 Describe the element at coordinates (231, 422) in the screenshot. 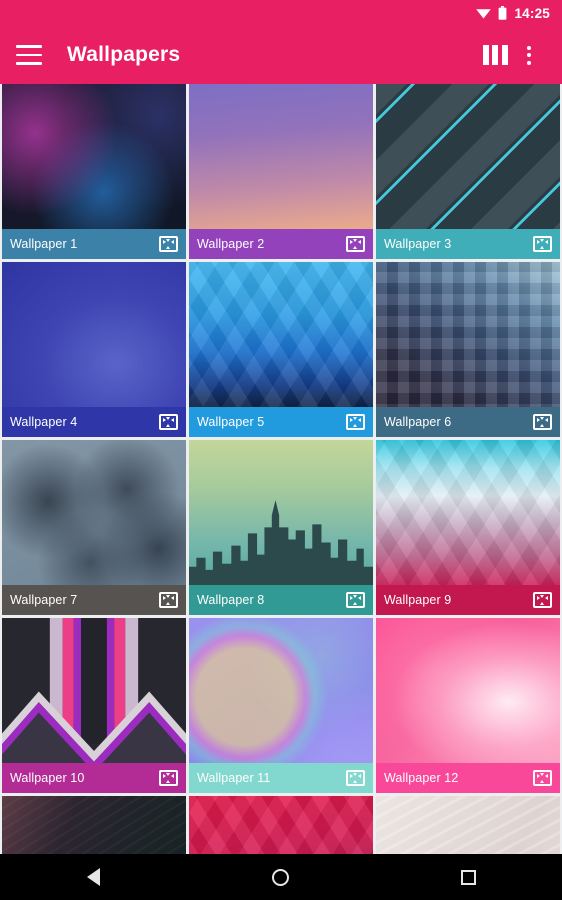

I see `wallpaper-name-label: Wallpaper 5` at that location.